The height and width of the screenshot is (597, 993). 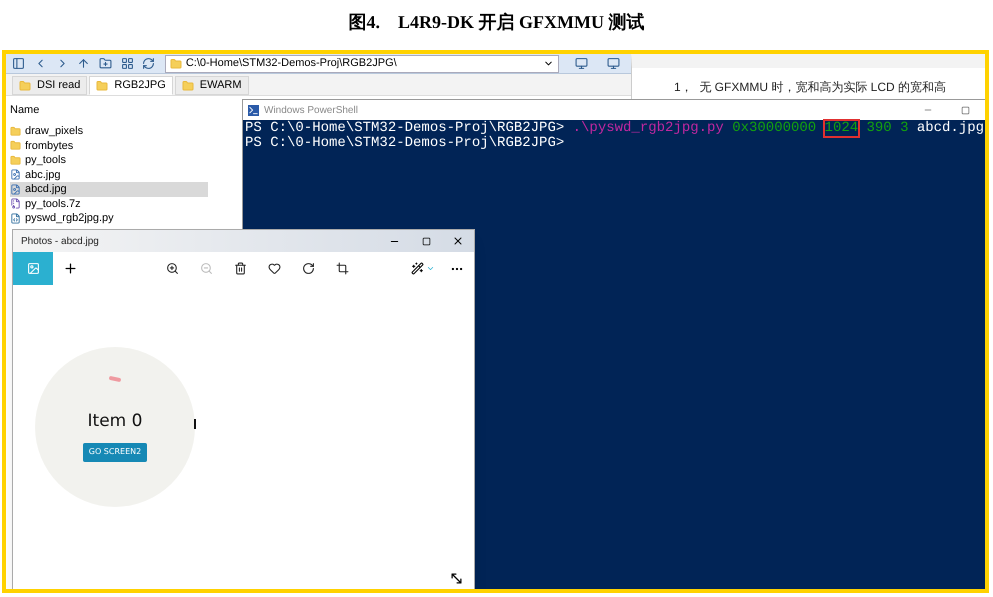 I want to click on up-arrow-icon, so click(x=83, y=63).